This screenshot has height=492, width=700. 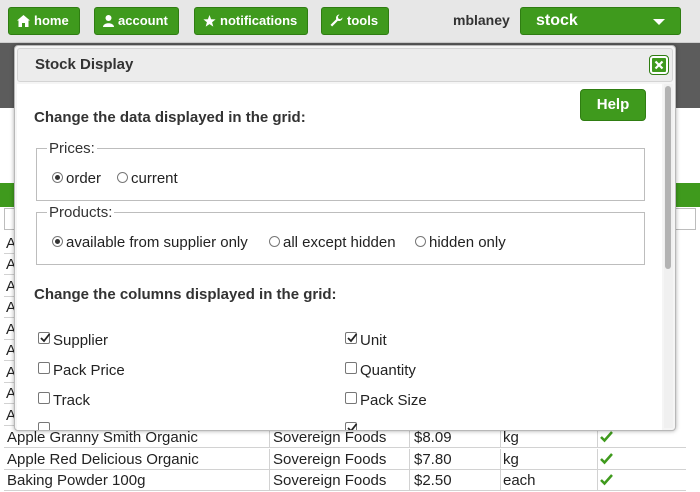 What do you see at coordinates (393, 400) in the screenshot?
I see `pack-size-checkbox-label: Pack Size` at bounding box center [393, 400].